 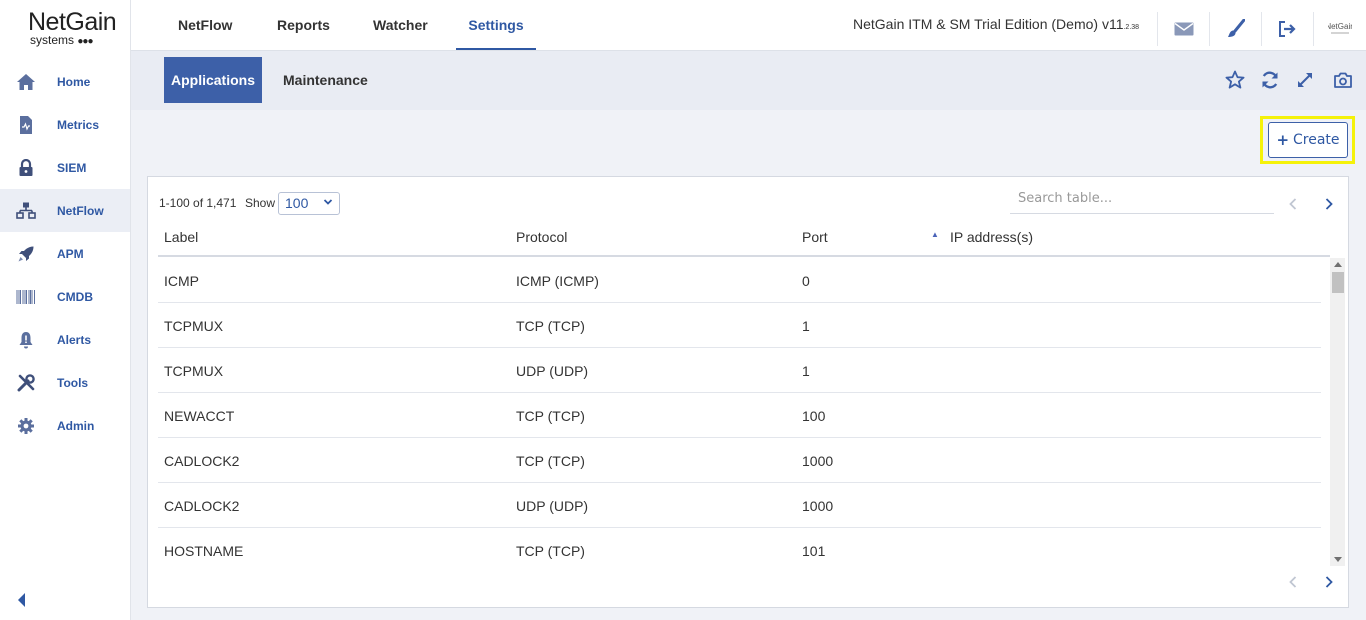 I want to click on column-header-ip-address: IP address(s), so click(x=991, y=237).